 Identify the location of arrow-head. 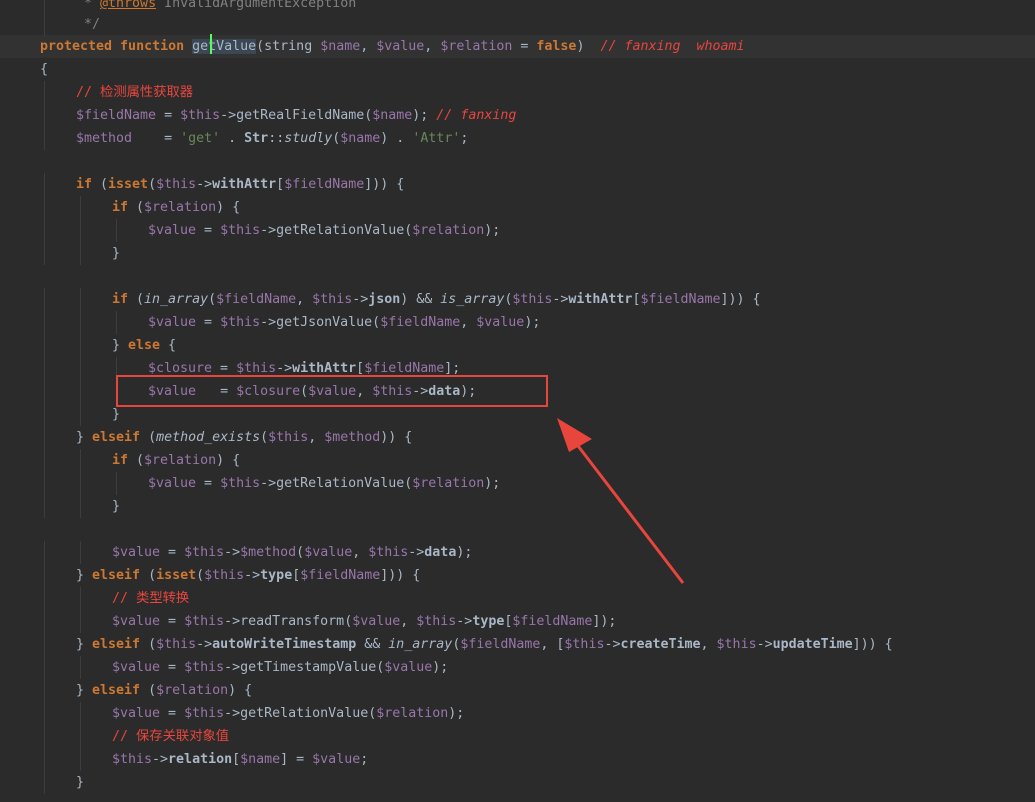
(574, 435).